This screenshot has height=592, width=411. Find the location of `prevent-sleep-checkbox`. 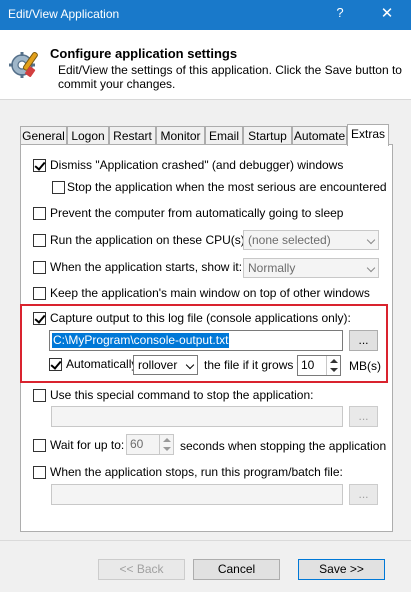

prevent-sleep-checkbox is located at coordinates (39, 213).